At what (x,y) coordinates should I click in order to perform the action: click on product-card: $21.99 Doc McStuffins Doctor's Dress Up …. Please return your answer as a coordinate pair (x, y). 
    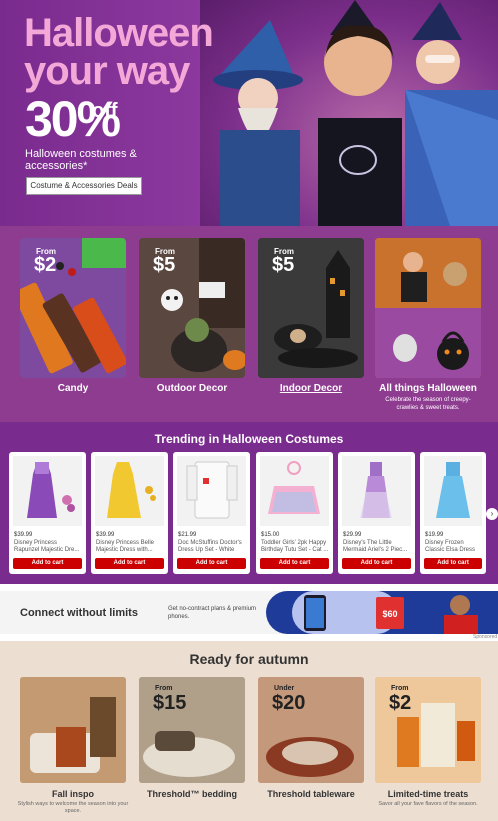
    Looking at the image, I should click on (211, 513).